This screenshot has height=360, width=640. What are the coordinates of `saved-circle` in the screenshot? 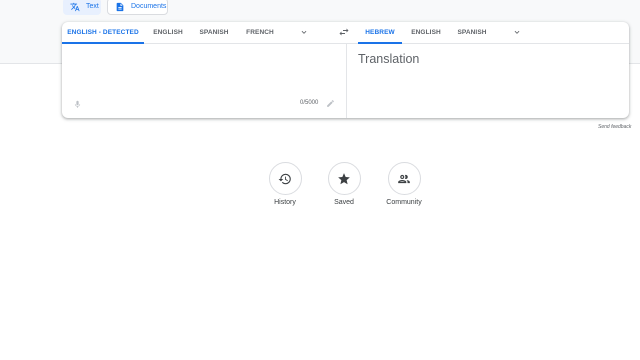 It's located at (344, 178).